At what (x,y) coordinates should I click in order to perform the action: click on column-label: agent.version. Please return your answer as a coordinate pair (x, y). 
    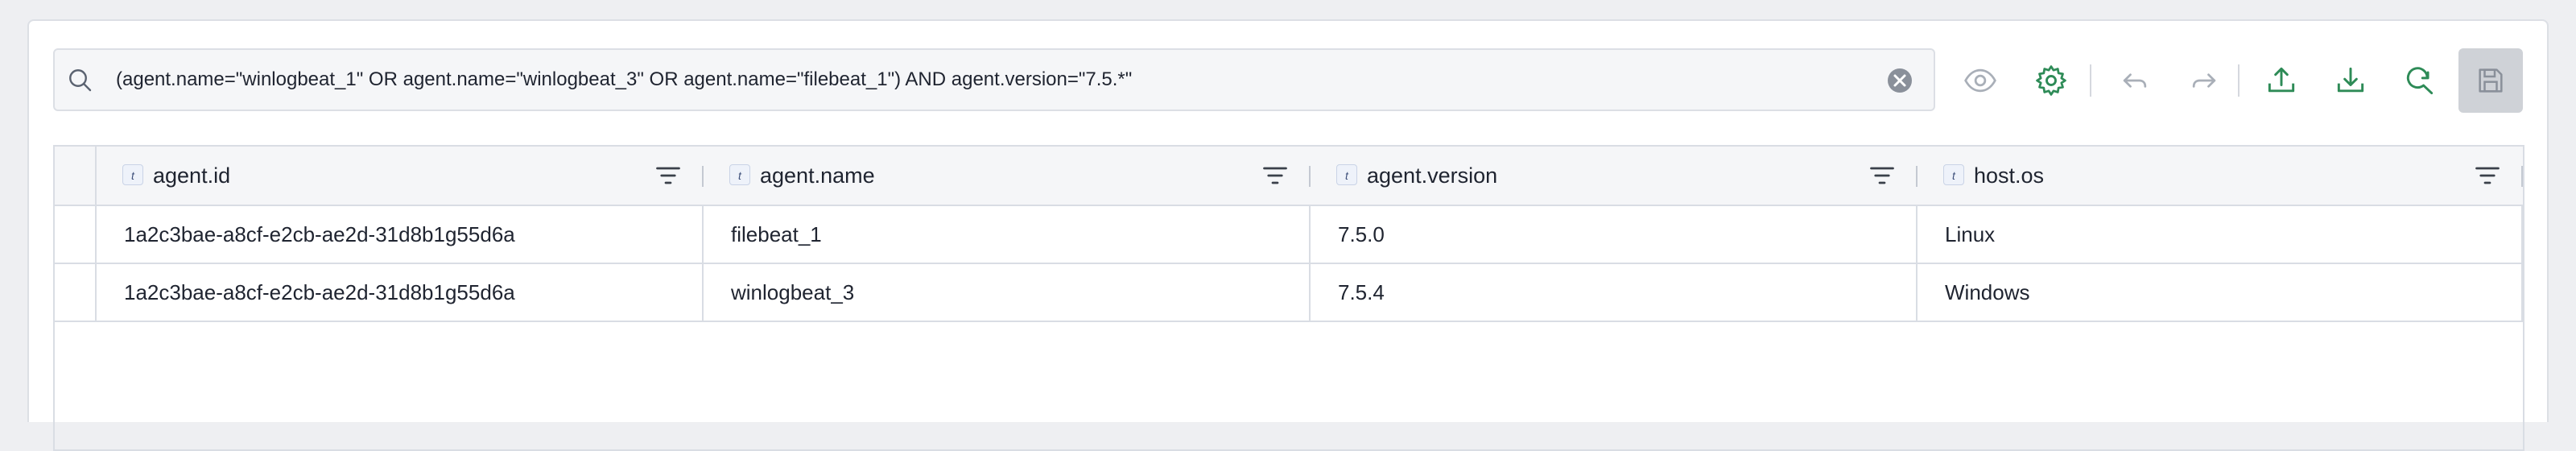
    Looking at the image, I should click on (1432, 175).